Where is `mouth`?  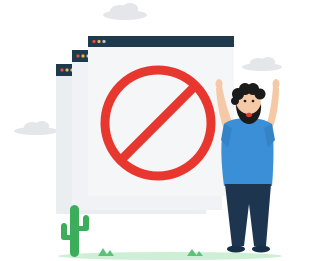
mouth is located at coordinates (249, 115).